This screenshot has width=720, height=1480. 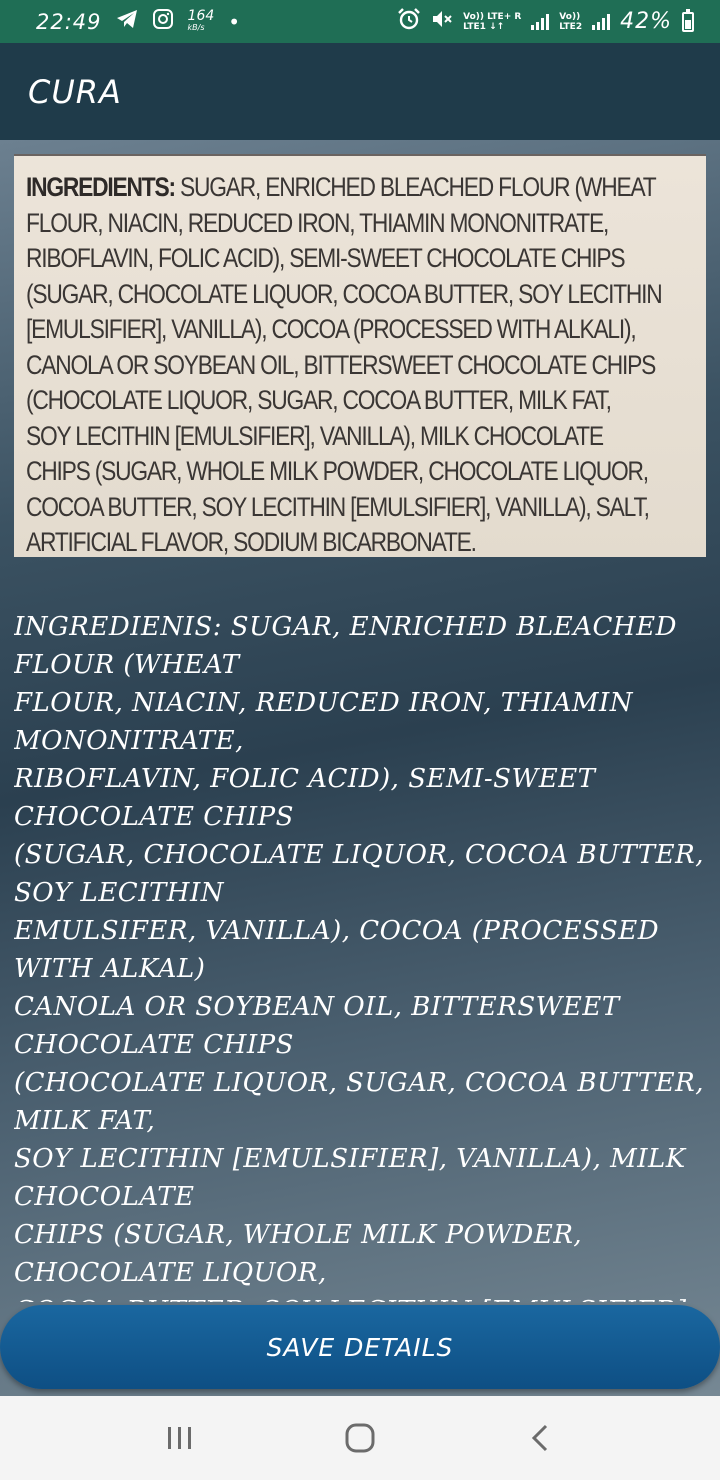 I want to click on status-right: Vo)) LTE+ R LTE1 ↓↑ Vo)) LTE2 42%, so click(x=545, y=21).